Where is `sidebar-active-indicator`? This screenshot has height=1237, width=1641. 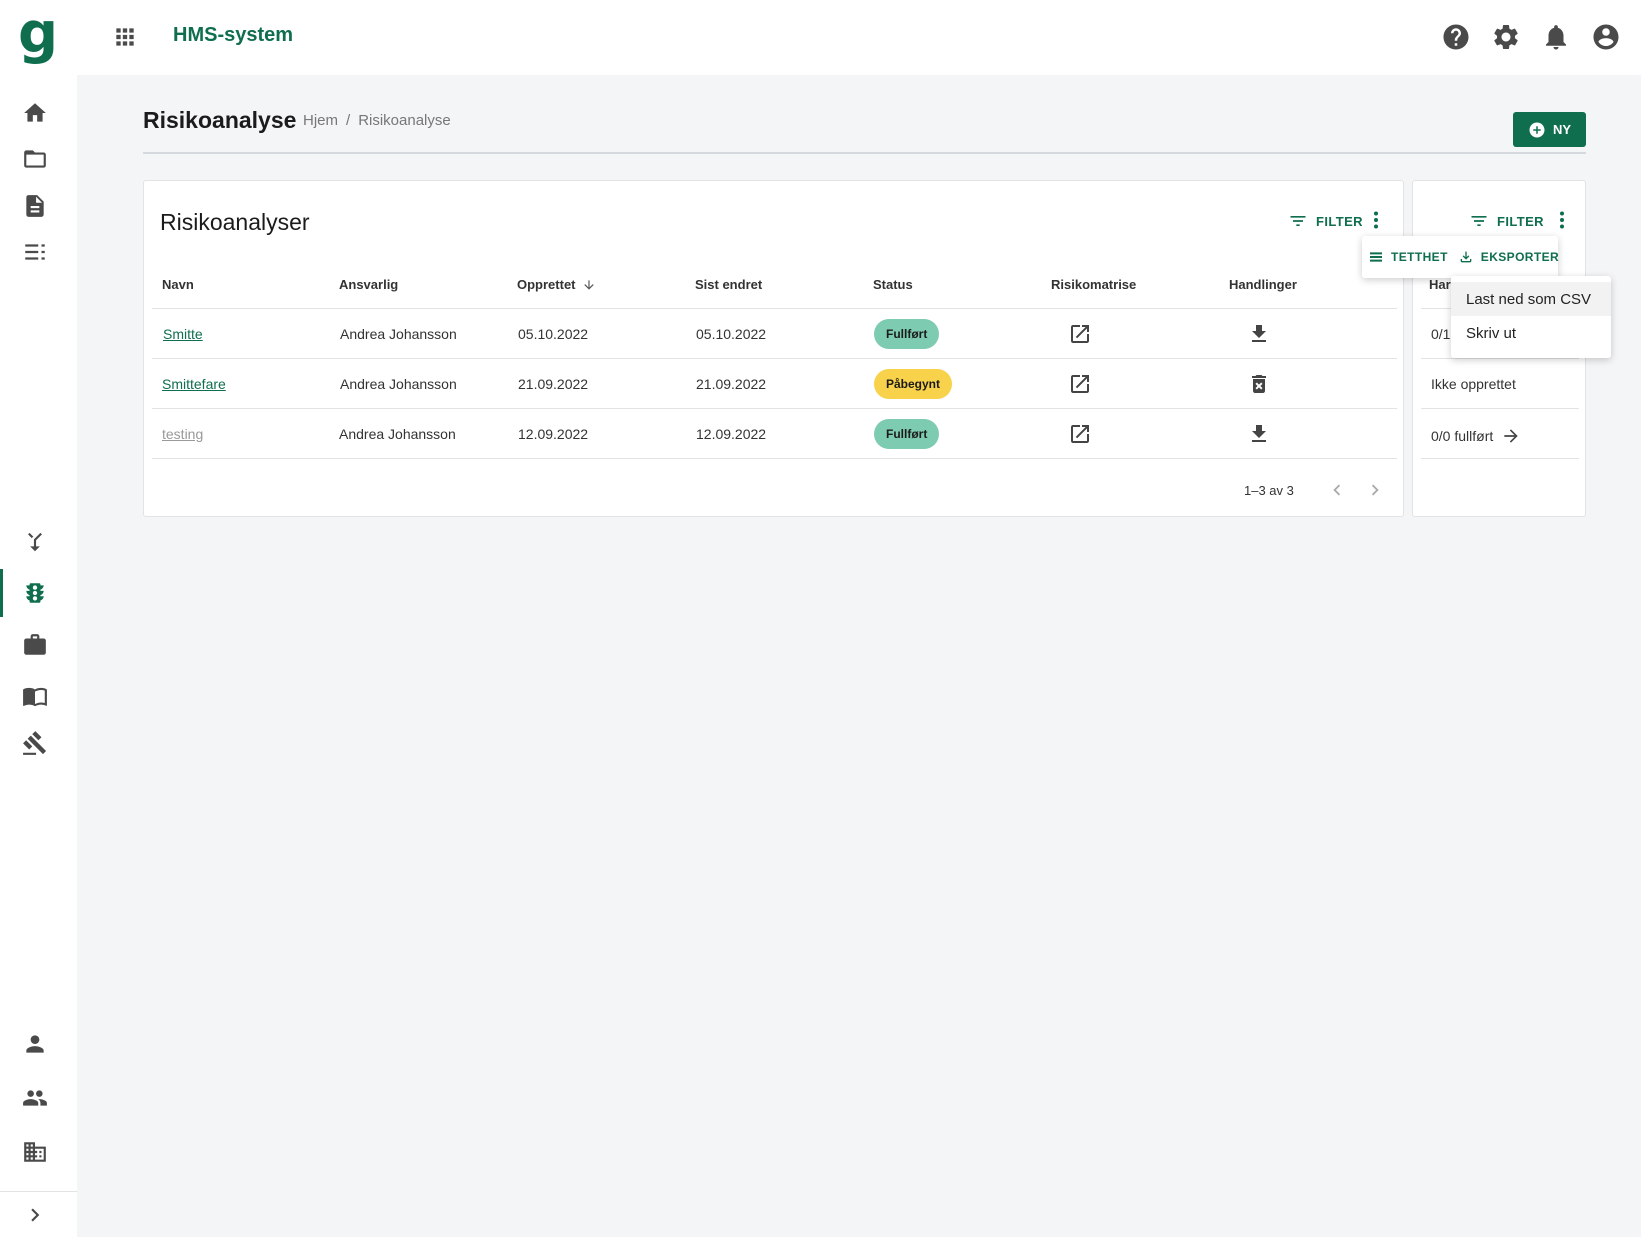
sidebar-active-indicator is located at coordinates (1, 593).